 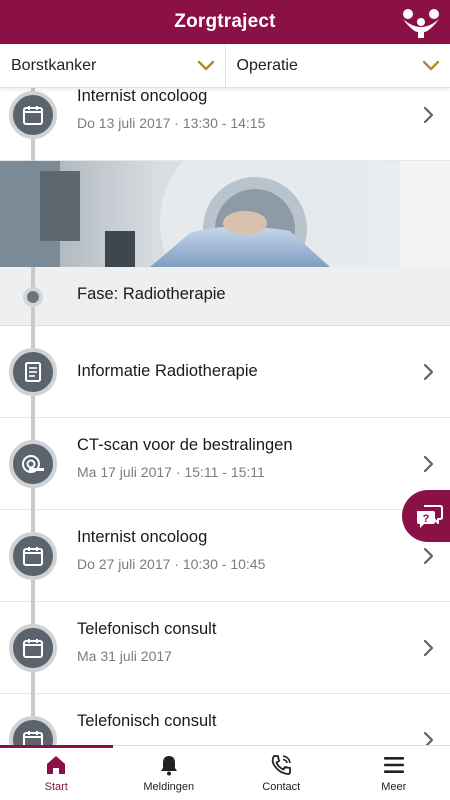 What do you see at coordinates (33, 297) in the screenshot?
I see `phase-dot-icon` at bounding box center [33, 297].